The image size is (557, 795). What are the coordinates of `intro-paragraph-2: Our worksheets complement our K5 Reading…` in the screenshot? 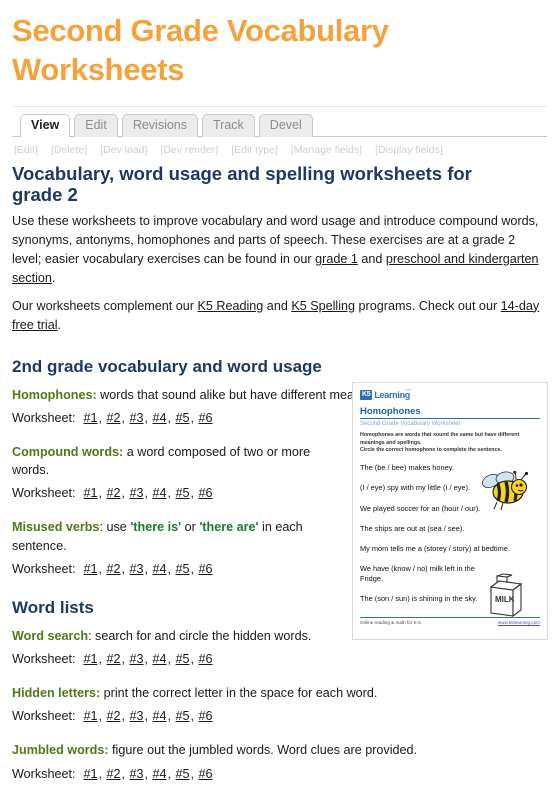 It's located at (279, 316).